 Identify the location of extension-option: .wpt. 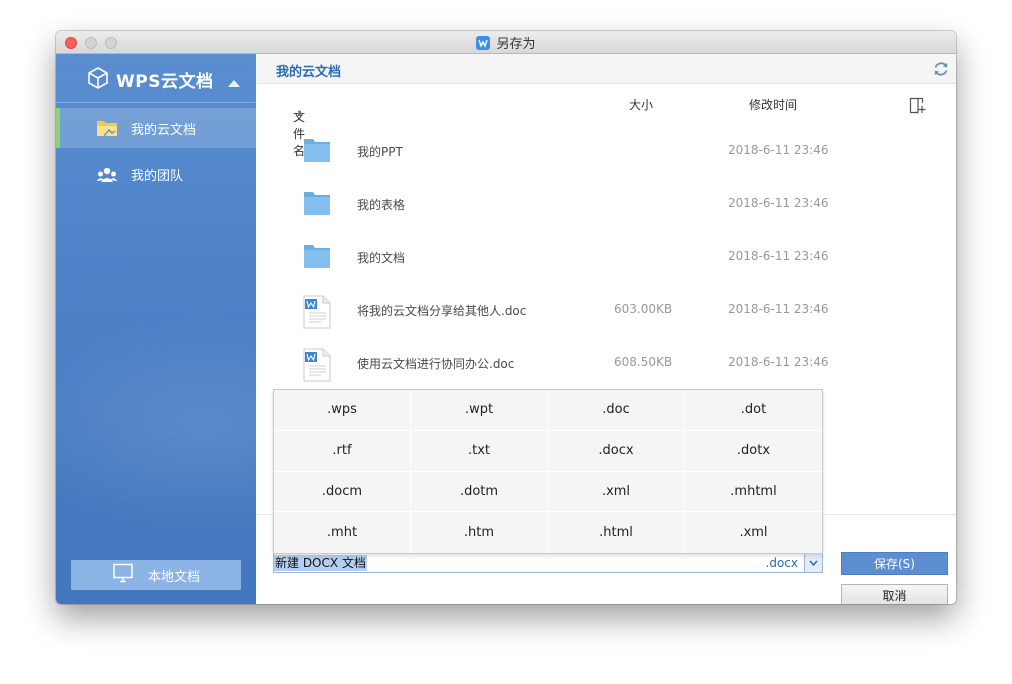
(479, 410).